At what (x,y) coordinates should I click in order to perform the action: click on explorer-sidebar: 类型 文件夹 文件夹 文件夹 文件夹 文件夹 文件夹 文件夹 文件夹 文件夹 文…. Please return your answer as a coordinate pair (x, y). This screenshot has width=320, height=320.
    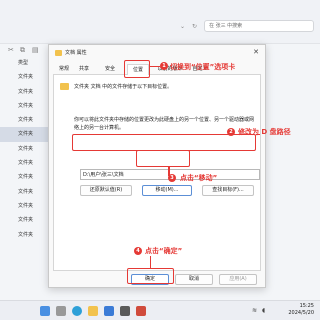
    Looking at the image, I should click on (24, 178).